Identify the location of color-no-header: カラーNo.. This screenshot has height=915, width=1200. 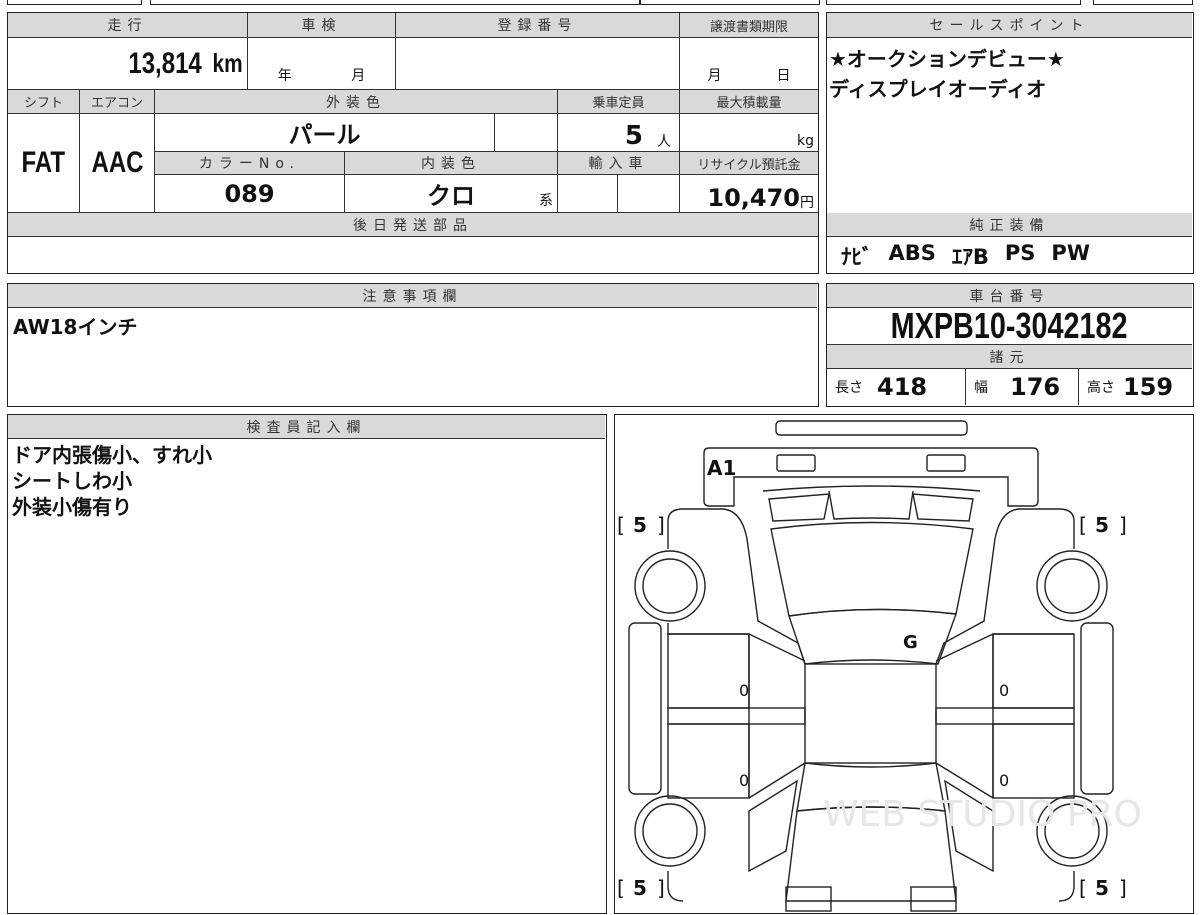
(250, 163).